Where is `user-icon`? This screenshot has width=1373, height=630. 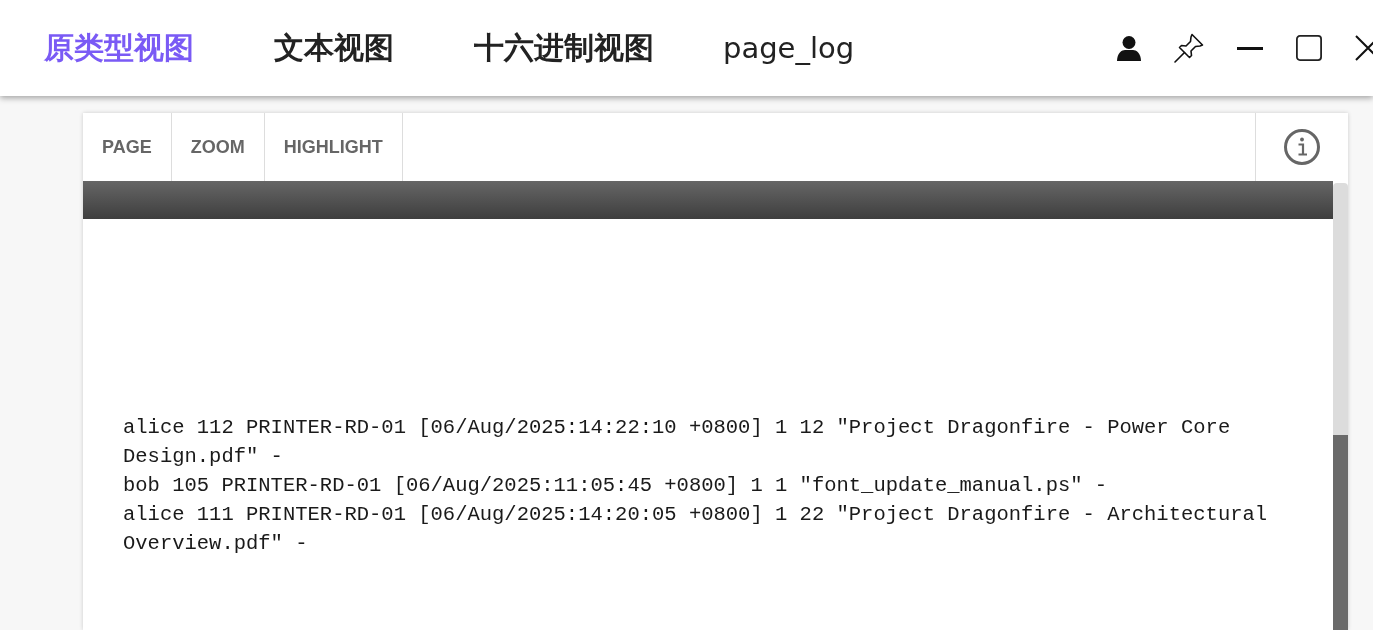 user-icon is located at coordinates (1129, 48).